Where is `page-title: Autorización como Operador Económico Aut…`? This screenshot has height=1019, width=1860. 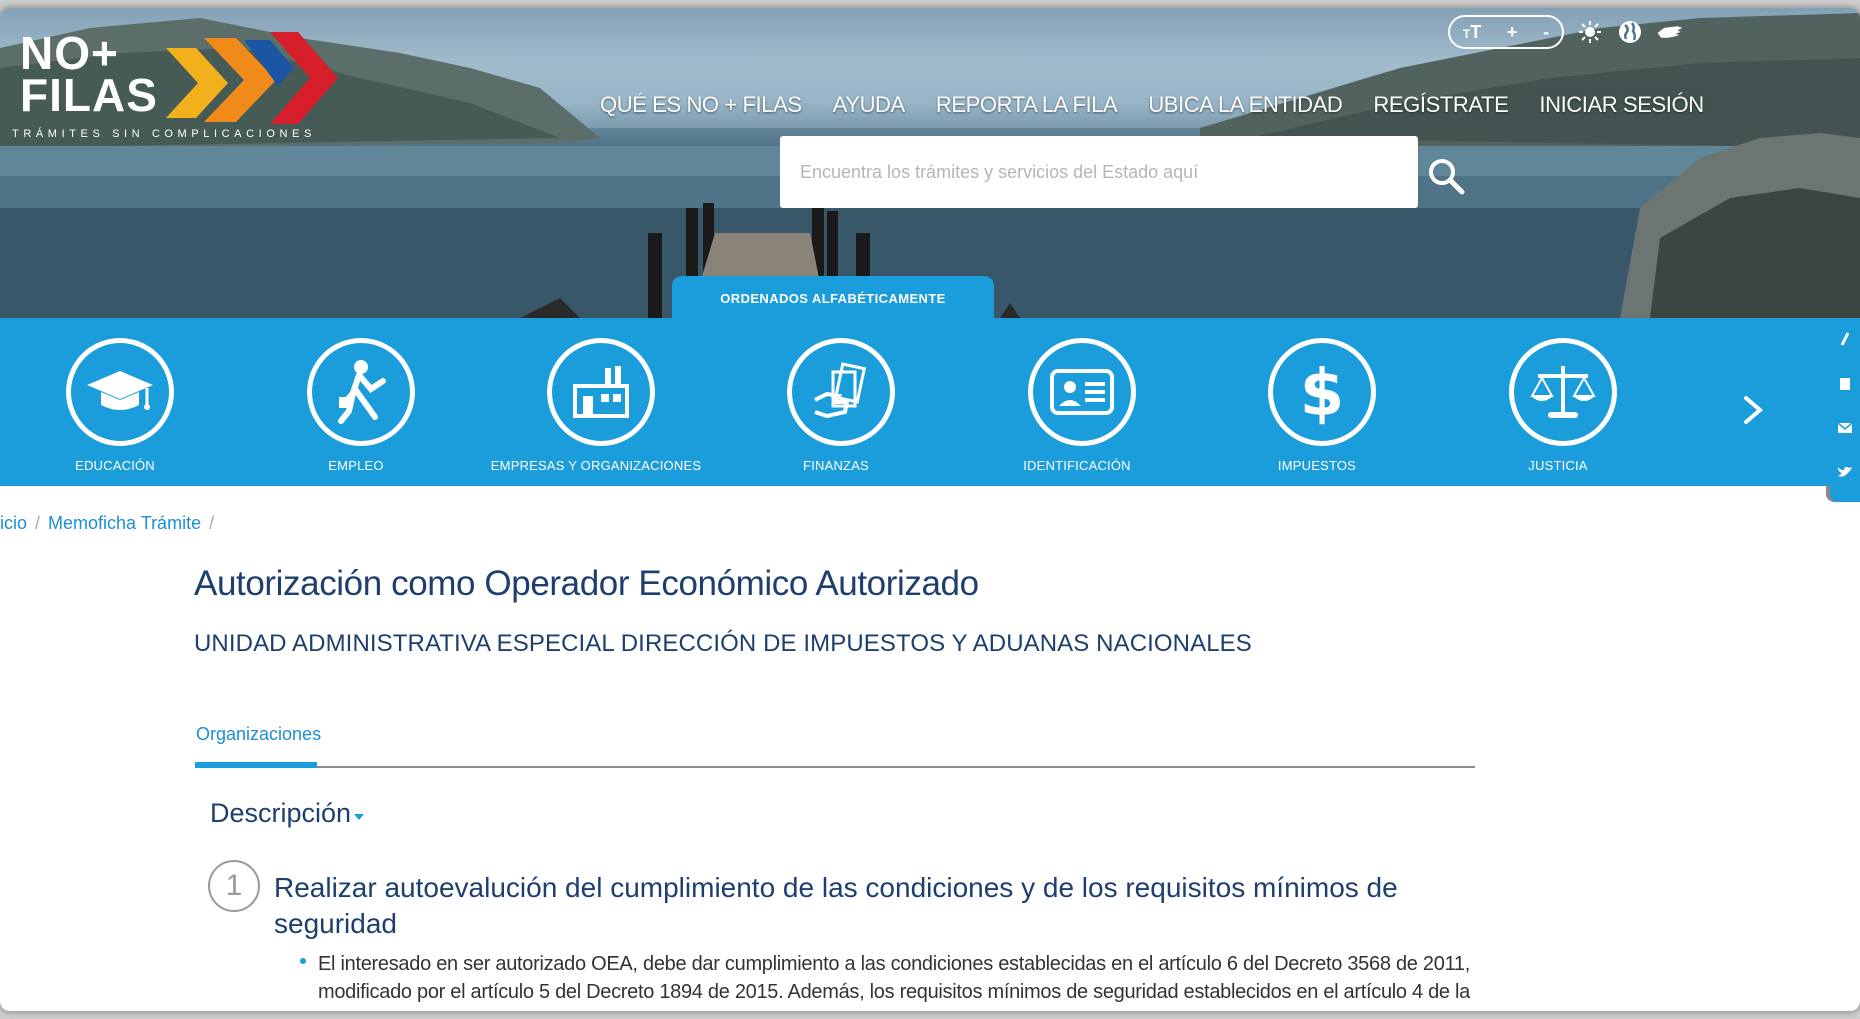
page-title: Autorización como Operador Económico Aut… is located at coordinates (586, 583).